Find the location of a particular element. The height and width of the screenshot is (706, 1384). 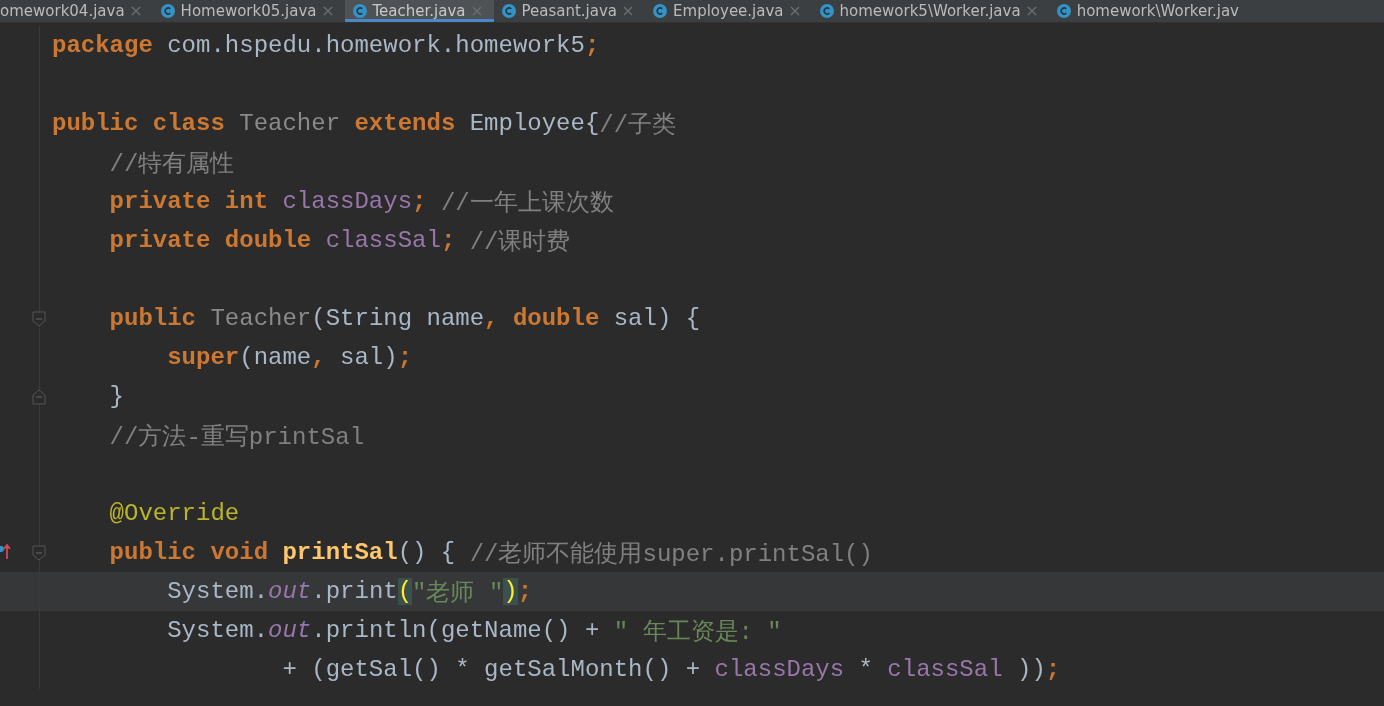

keyword: extends is located at coordinates (405, 123).